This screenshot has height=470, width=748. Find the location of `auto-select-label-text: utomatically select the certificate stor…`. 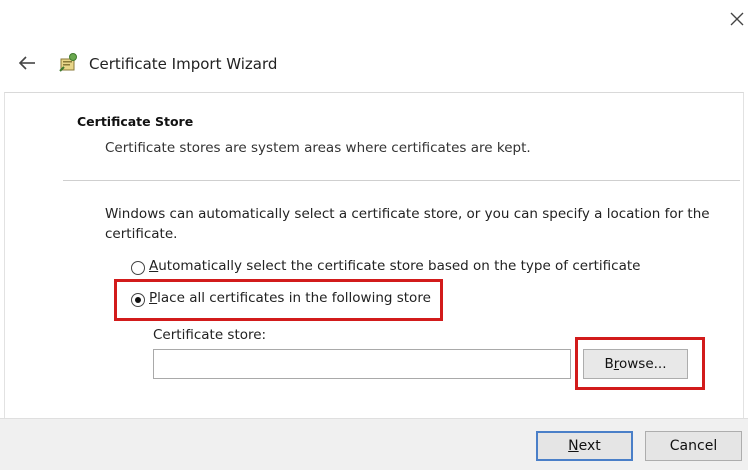

auto-select-label-text: utomatically select the certificate stor… is located at coordinates (399, 266).